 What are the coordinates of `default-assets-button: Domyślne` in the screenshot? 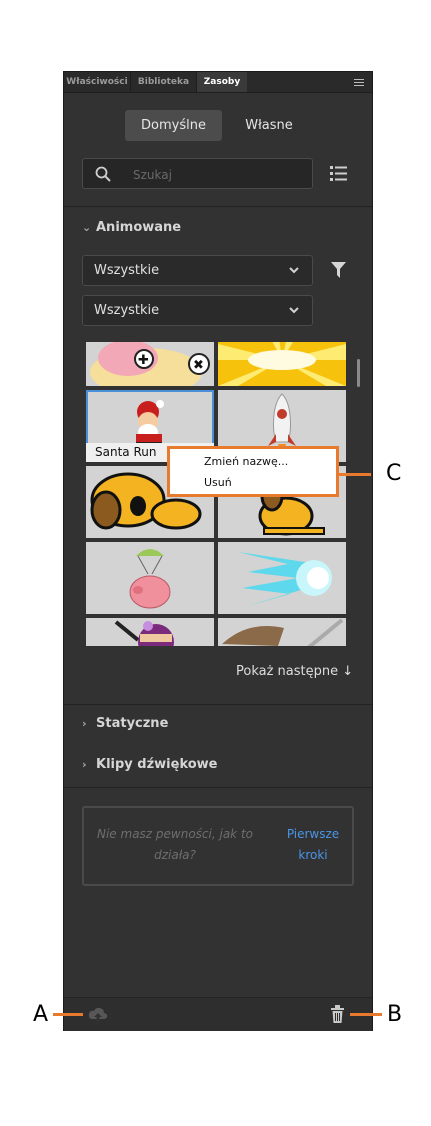 It's located at (173, 125).